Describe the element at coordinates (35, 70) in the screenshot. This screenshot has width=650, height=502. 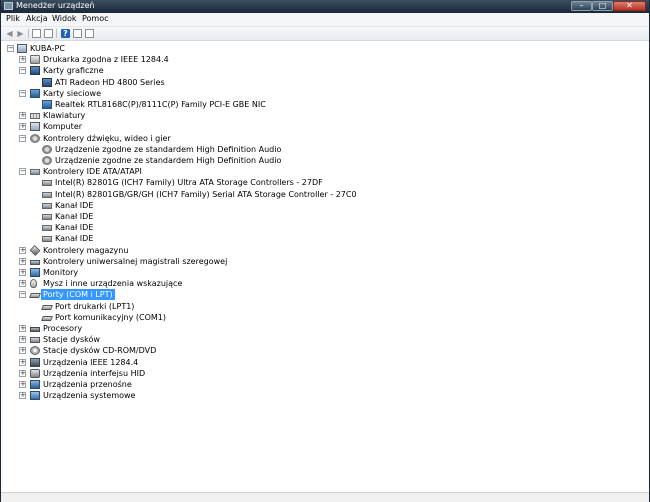
I see `display-adapter-icon` at that location.